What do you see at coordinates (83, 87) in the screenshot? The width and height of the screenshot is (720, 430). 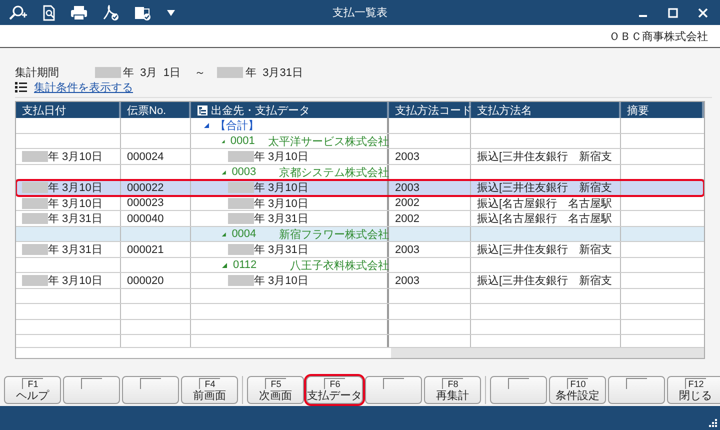 I see `show-conditions-link: 集計条件を表示する` at bounding box center [83, 87].